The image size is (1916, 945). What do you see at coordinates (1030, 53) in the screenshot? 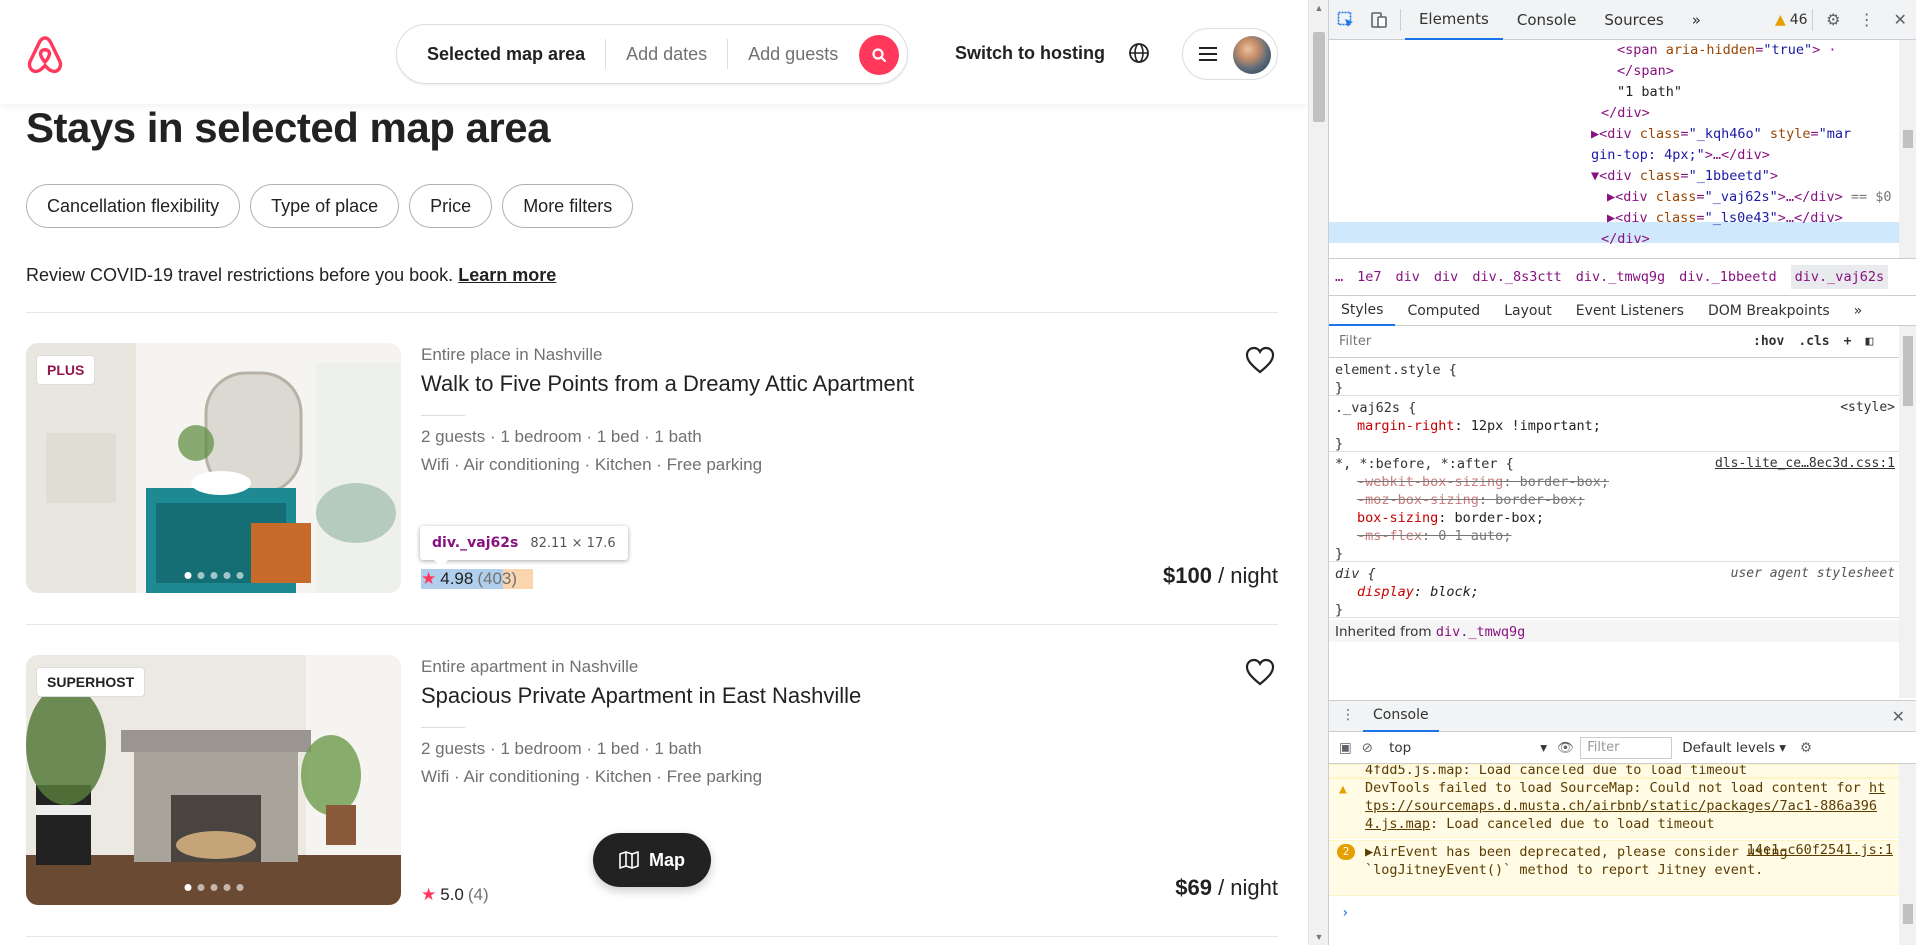
I see `switch-to-hosting-link: Switch to hosting` at bounding box center [1030, 53].